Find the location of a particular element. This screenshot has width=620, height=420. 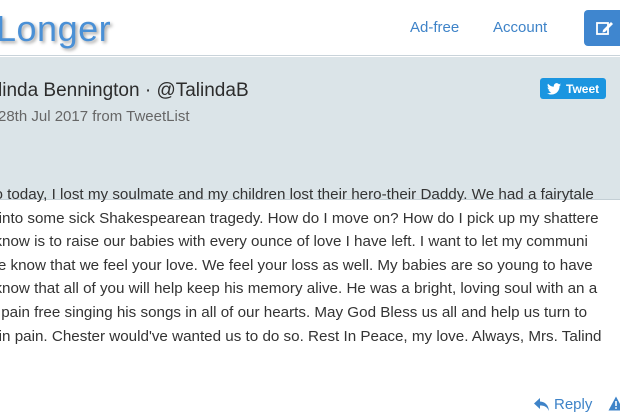

tweet-button: Tweet is located at coordinates (573, 88).